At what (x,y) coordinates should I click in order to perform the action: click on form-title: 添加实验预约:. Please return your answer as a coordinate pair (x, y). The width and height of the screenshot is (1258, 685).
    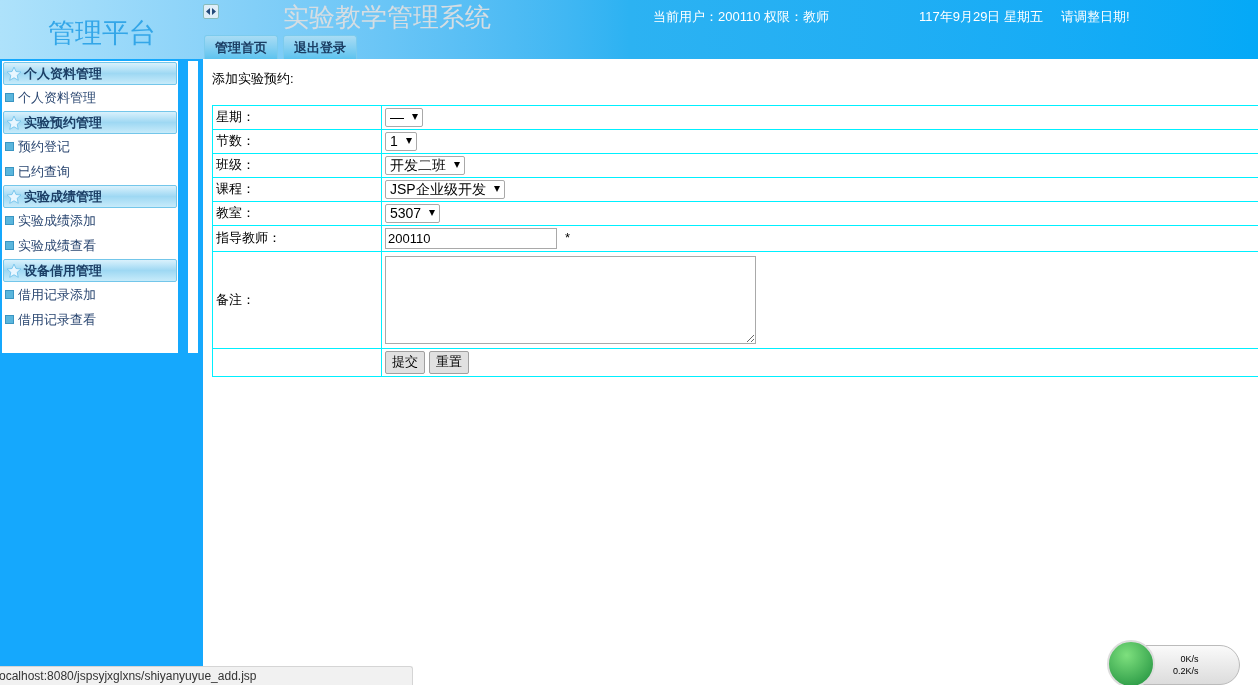
    Looking at the image, I should click on (253, 79).